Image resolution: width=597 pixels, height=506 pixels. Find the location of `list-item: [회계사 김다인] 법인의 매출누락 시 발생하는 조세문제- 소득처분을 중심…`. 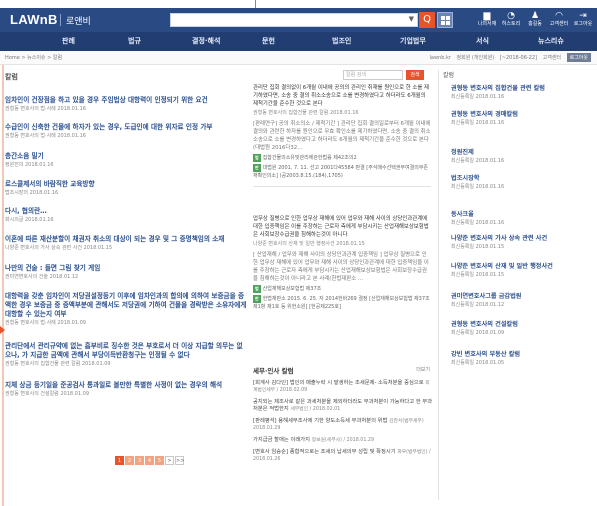

list-item: [회계사 김다인] 법인의 매출누락 시 발생하는 조세문제- 소득처분을 중심… is located at coordinates (343, 387).